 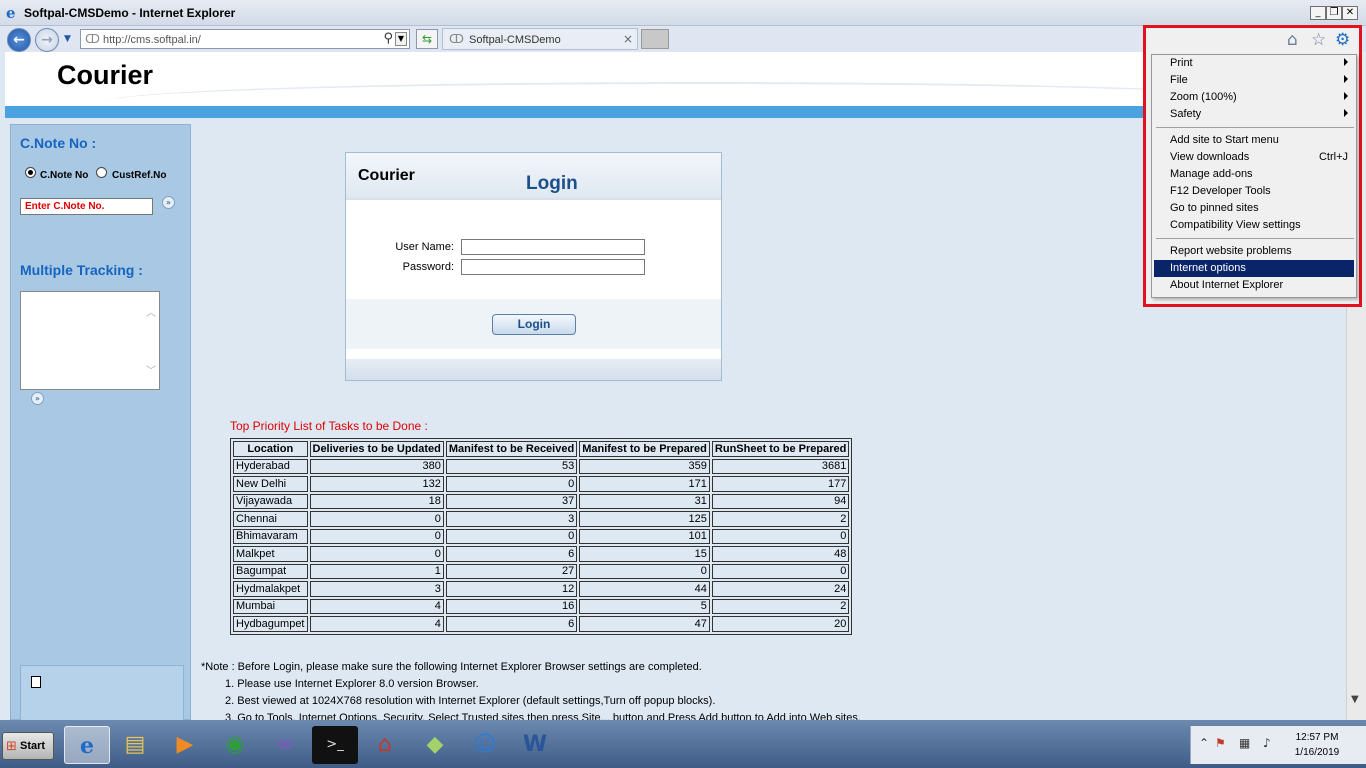 I want to click on location-cell: Malkpet, so click(x=270, y=554).